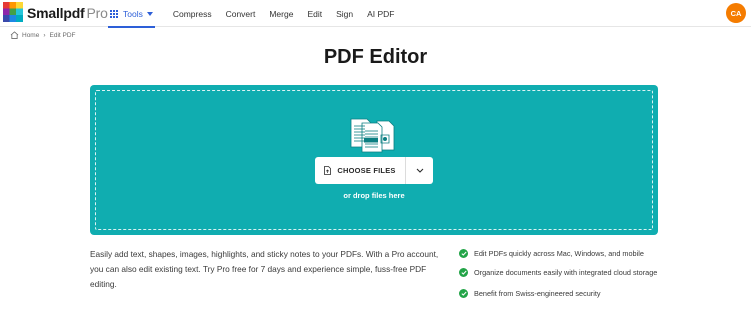 This screenshot has height=321, width=751. What do you see at coordinates (14, 35) in the screenshot?
I see `home-icon` at bounding box center [14, 35].